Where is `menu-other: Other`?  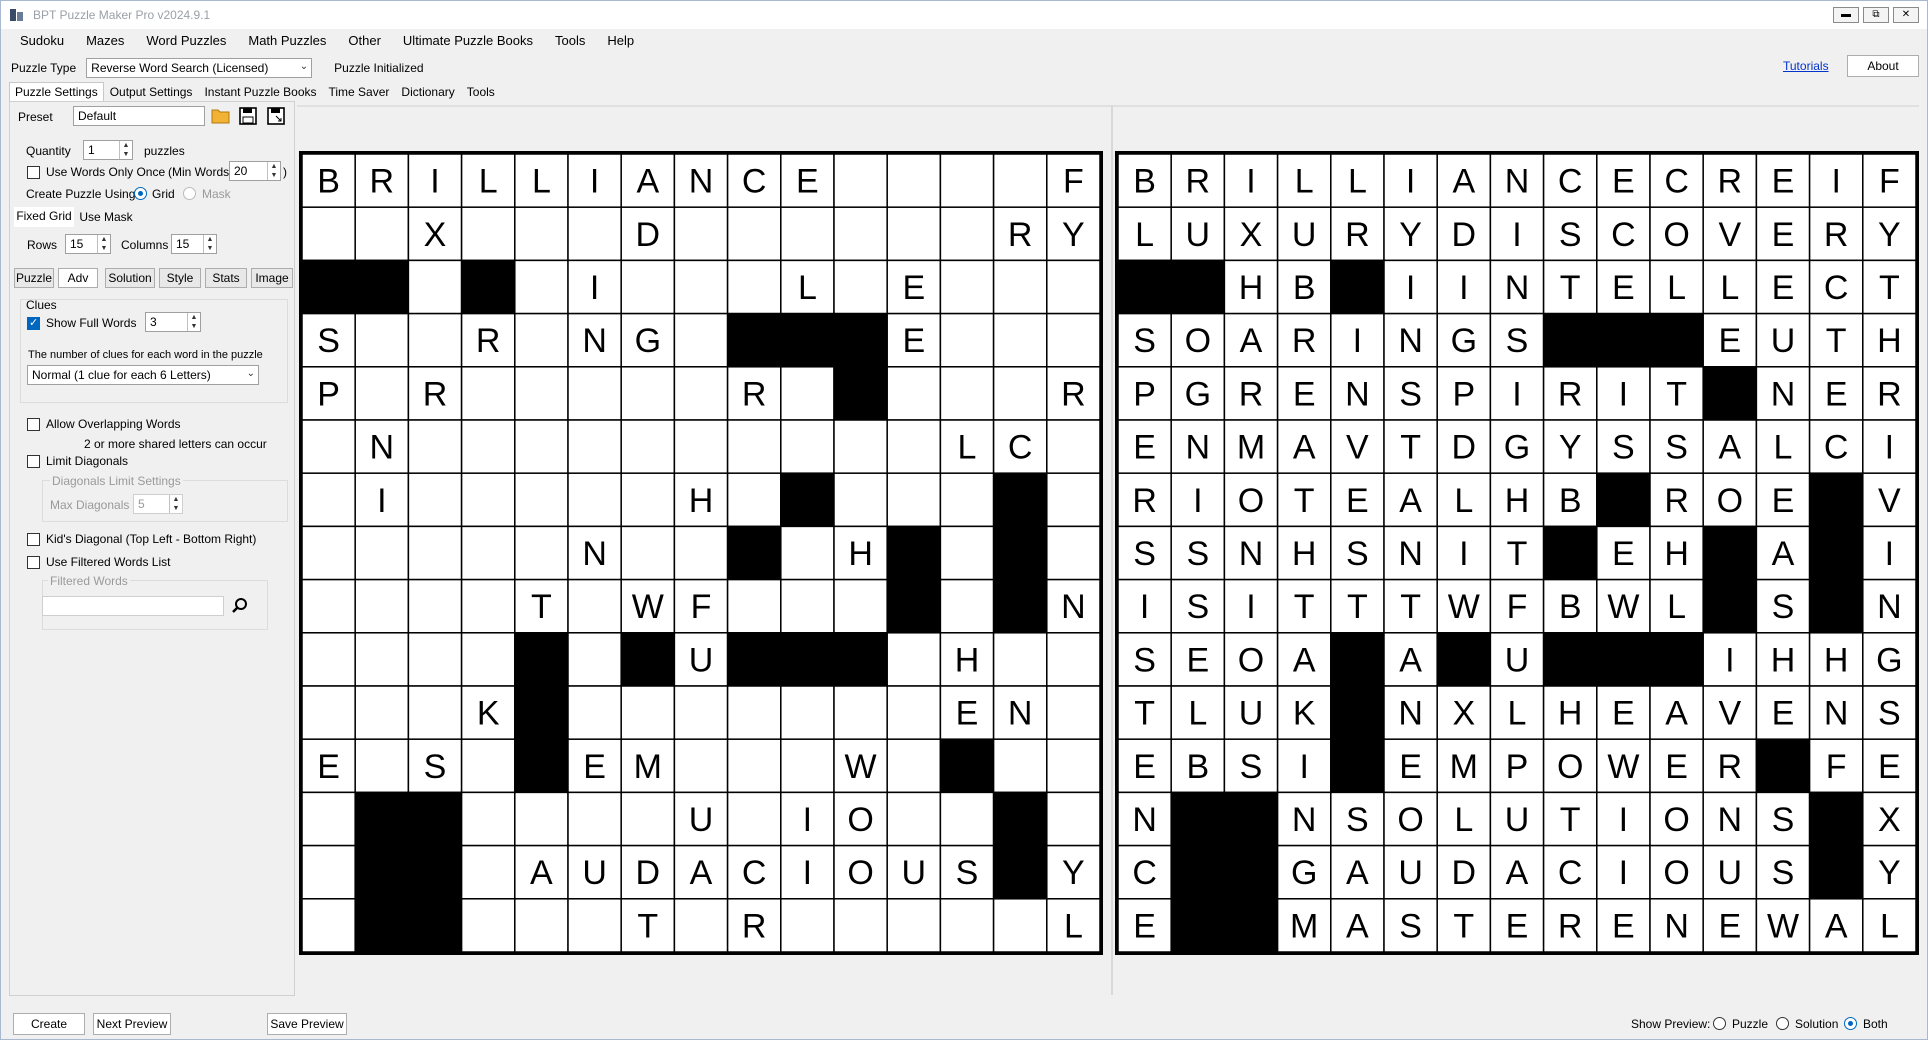 menu-other: Other is located at coordinates (364, 41).